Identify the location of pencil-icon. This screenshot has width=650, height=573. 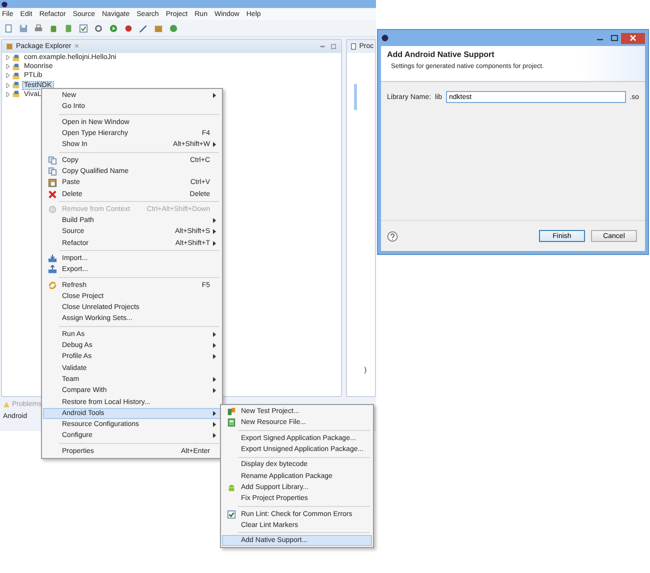
(143, 28).